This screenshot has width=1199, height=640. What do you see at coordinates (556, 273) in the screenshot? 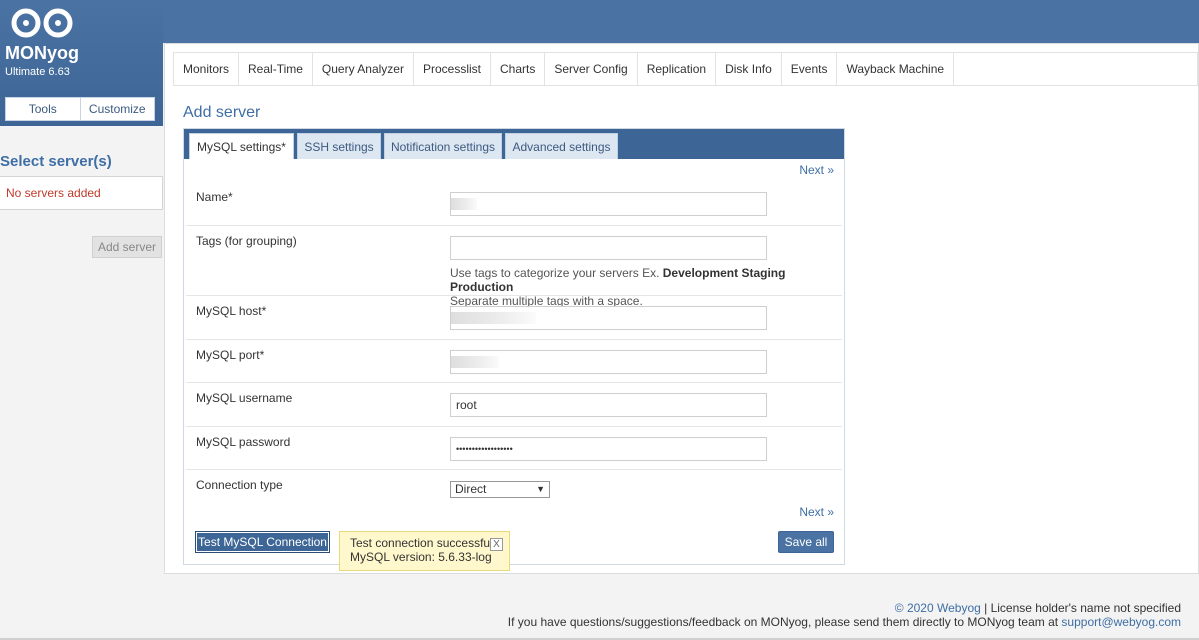
I see `tags-hint-prefix: Use tags to categorize your servers Ex.` at bounding box center [556, 273].